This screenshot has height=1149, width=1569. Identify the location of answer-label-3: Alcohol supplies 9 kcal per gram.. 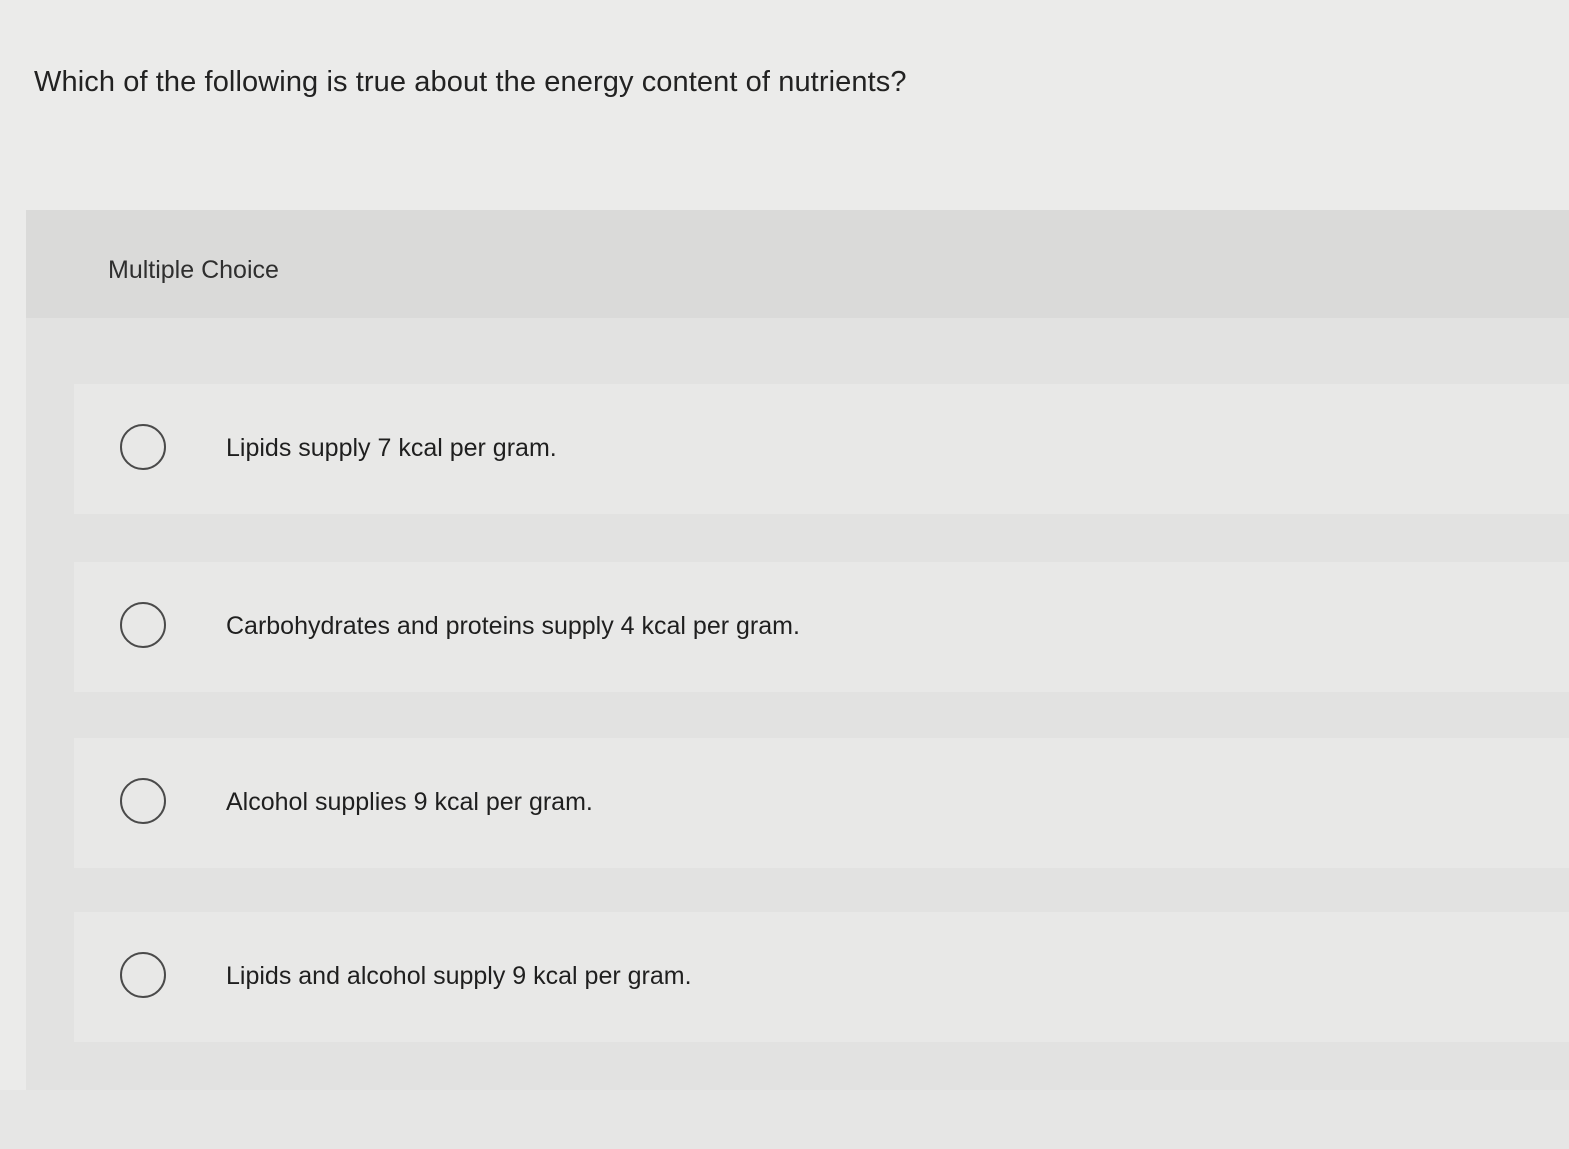
(409, 802).